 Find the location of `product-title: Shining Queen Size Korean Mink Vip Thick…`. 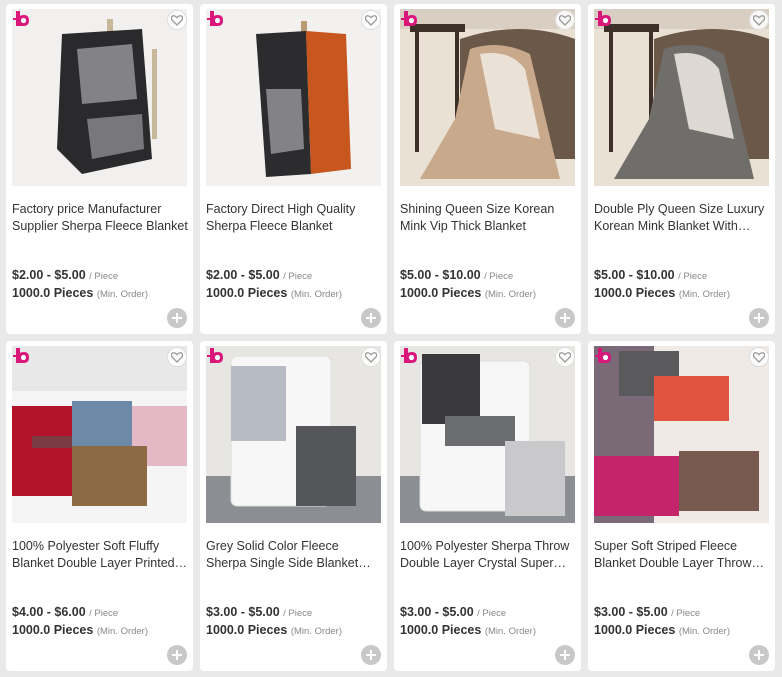

product-title: Shining Queen Size Korean Mink Vip Thick… is located at coordinates (488, 218).